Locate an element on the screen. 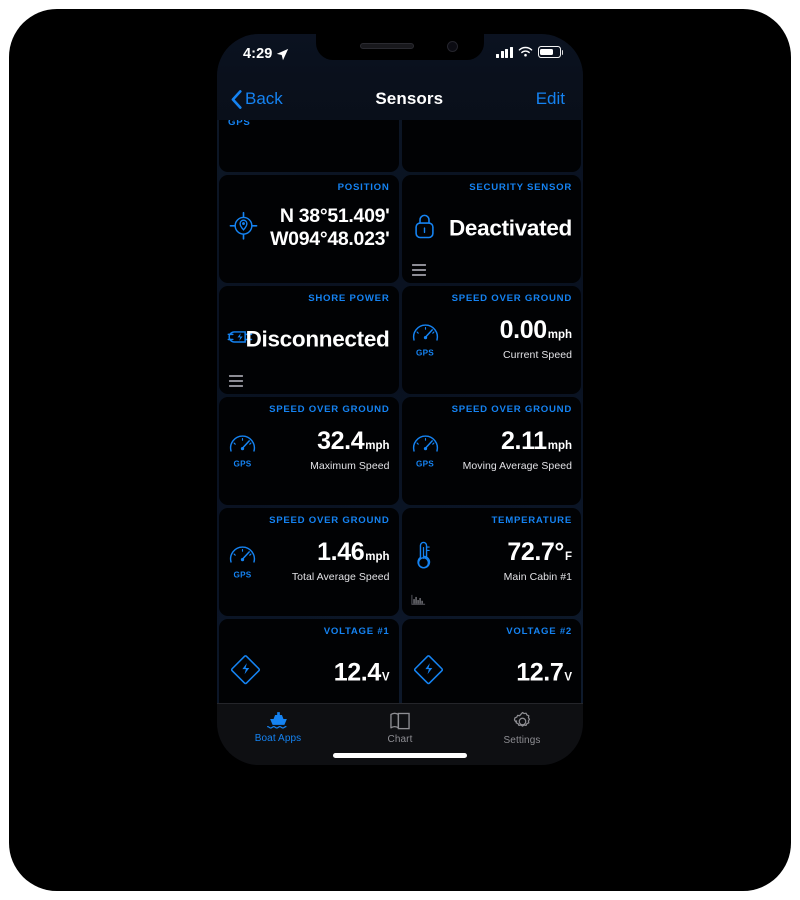 This screenshot has height=900, width=800. temperature-unit: F is located at coordinates (568, 556).